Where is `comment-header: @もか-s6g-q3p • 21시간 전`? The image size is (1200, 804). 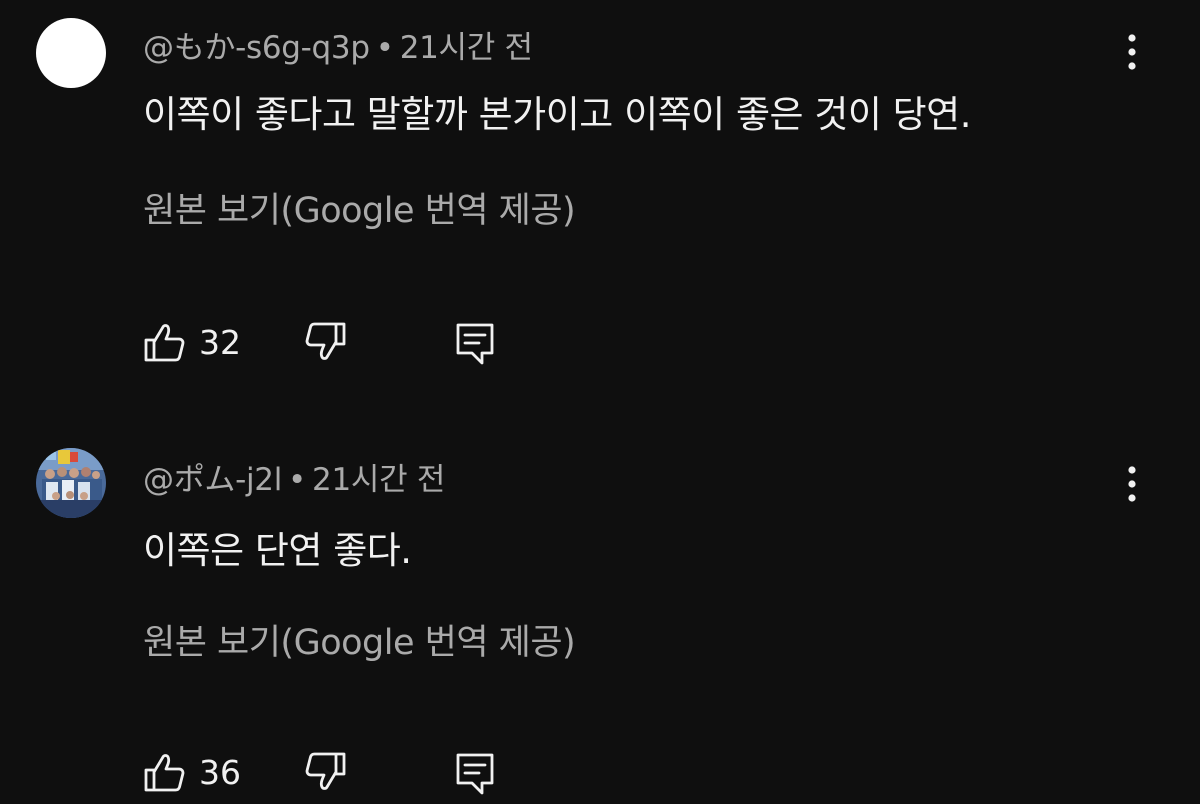
comment-header: @もか-s6g-q3p • 21시간 전 is located at coordinates (338, 44).